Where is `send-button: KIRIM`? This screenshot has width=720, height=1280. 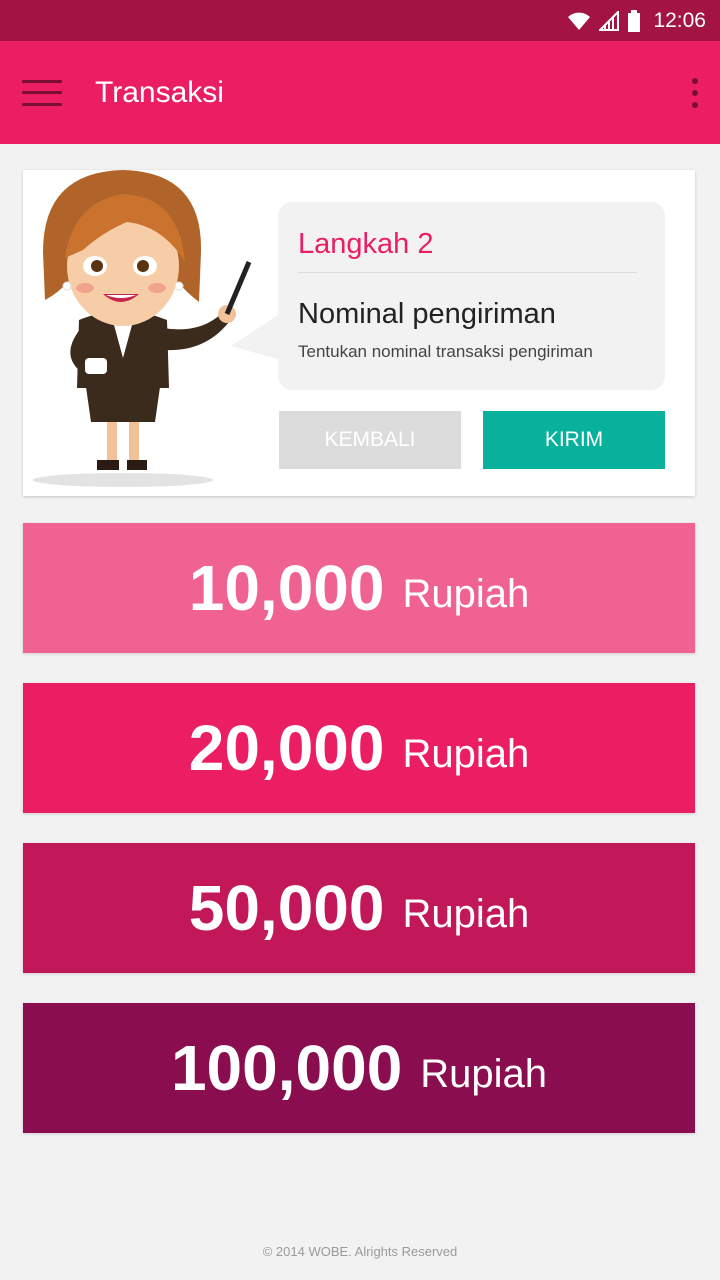 send-button: KIRIM is located at coordinates (574, 440).